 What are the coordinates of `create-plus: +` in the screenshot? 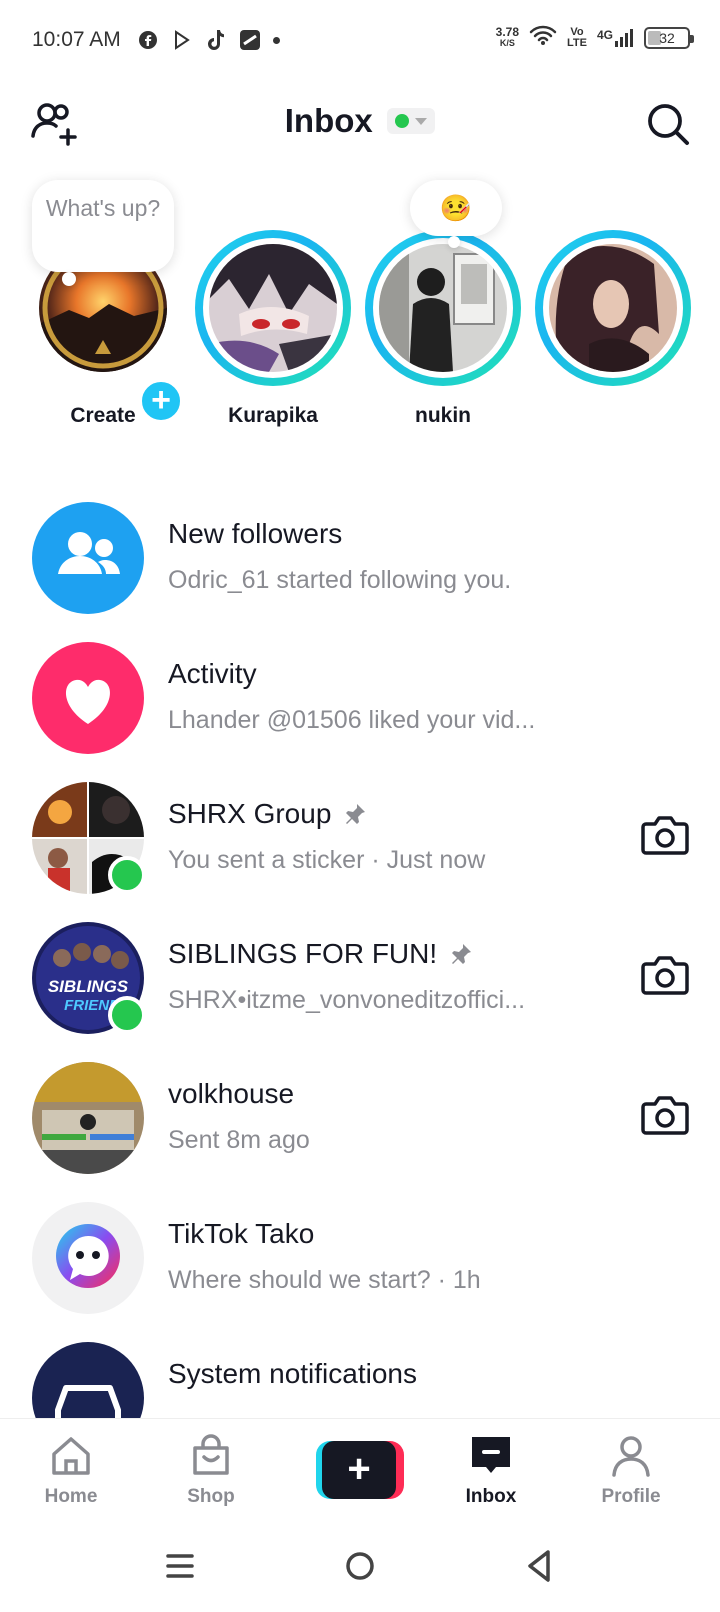 It's located at (359, 1470).